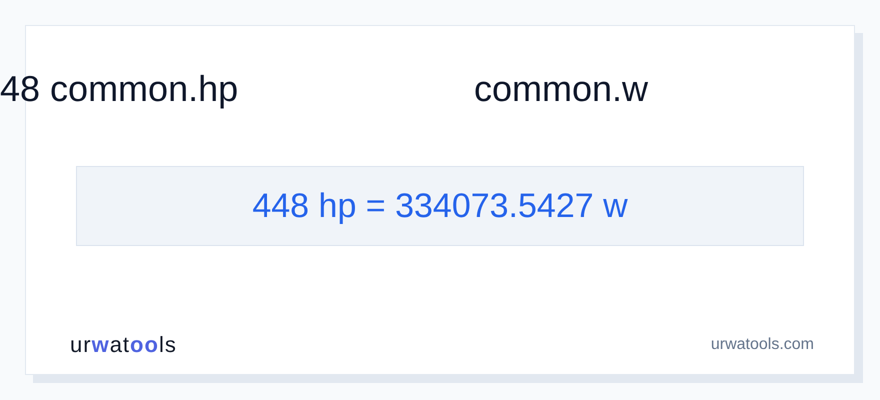  Describe the element at coordinates (561, 89) in the screenshot. I see `to-unit-label: common.w` at that location.